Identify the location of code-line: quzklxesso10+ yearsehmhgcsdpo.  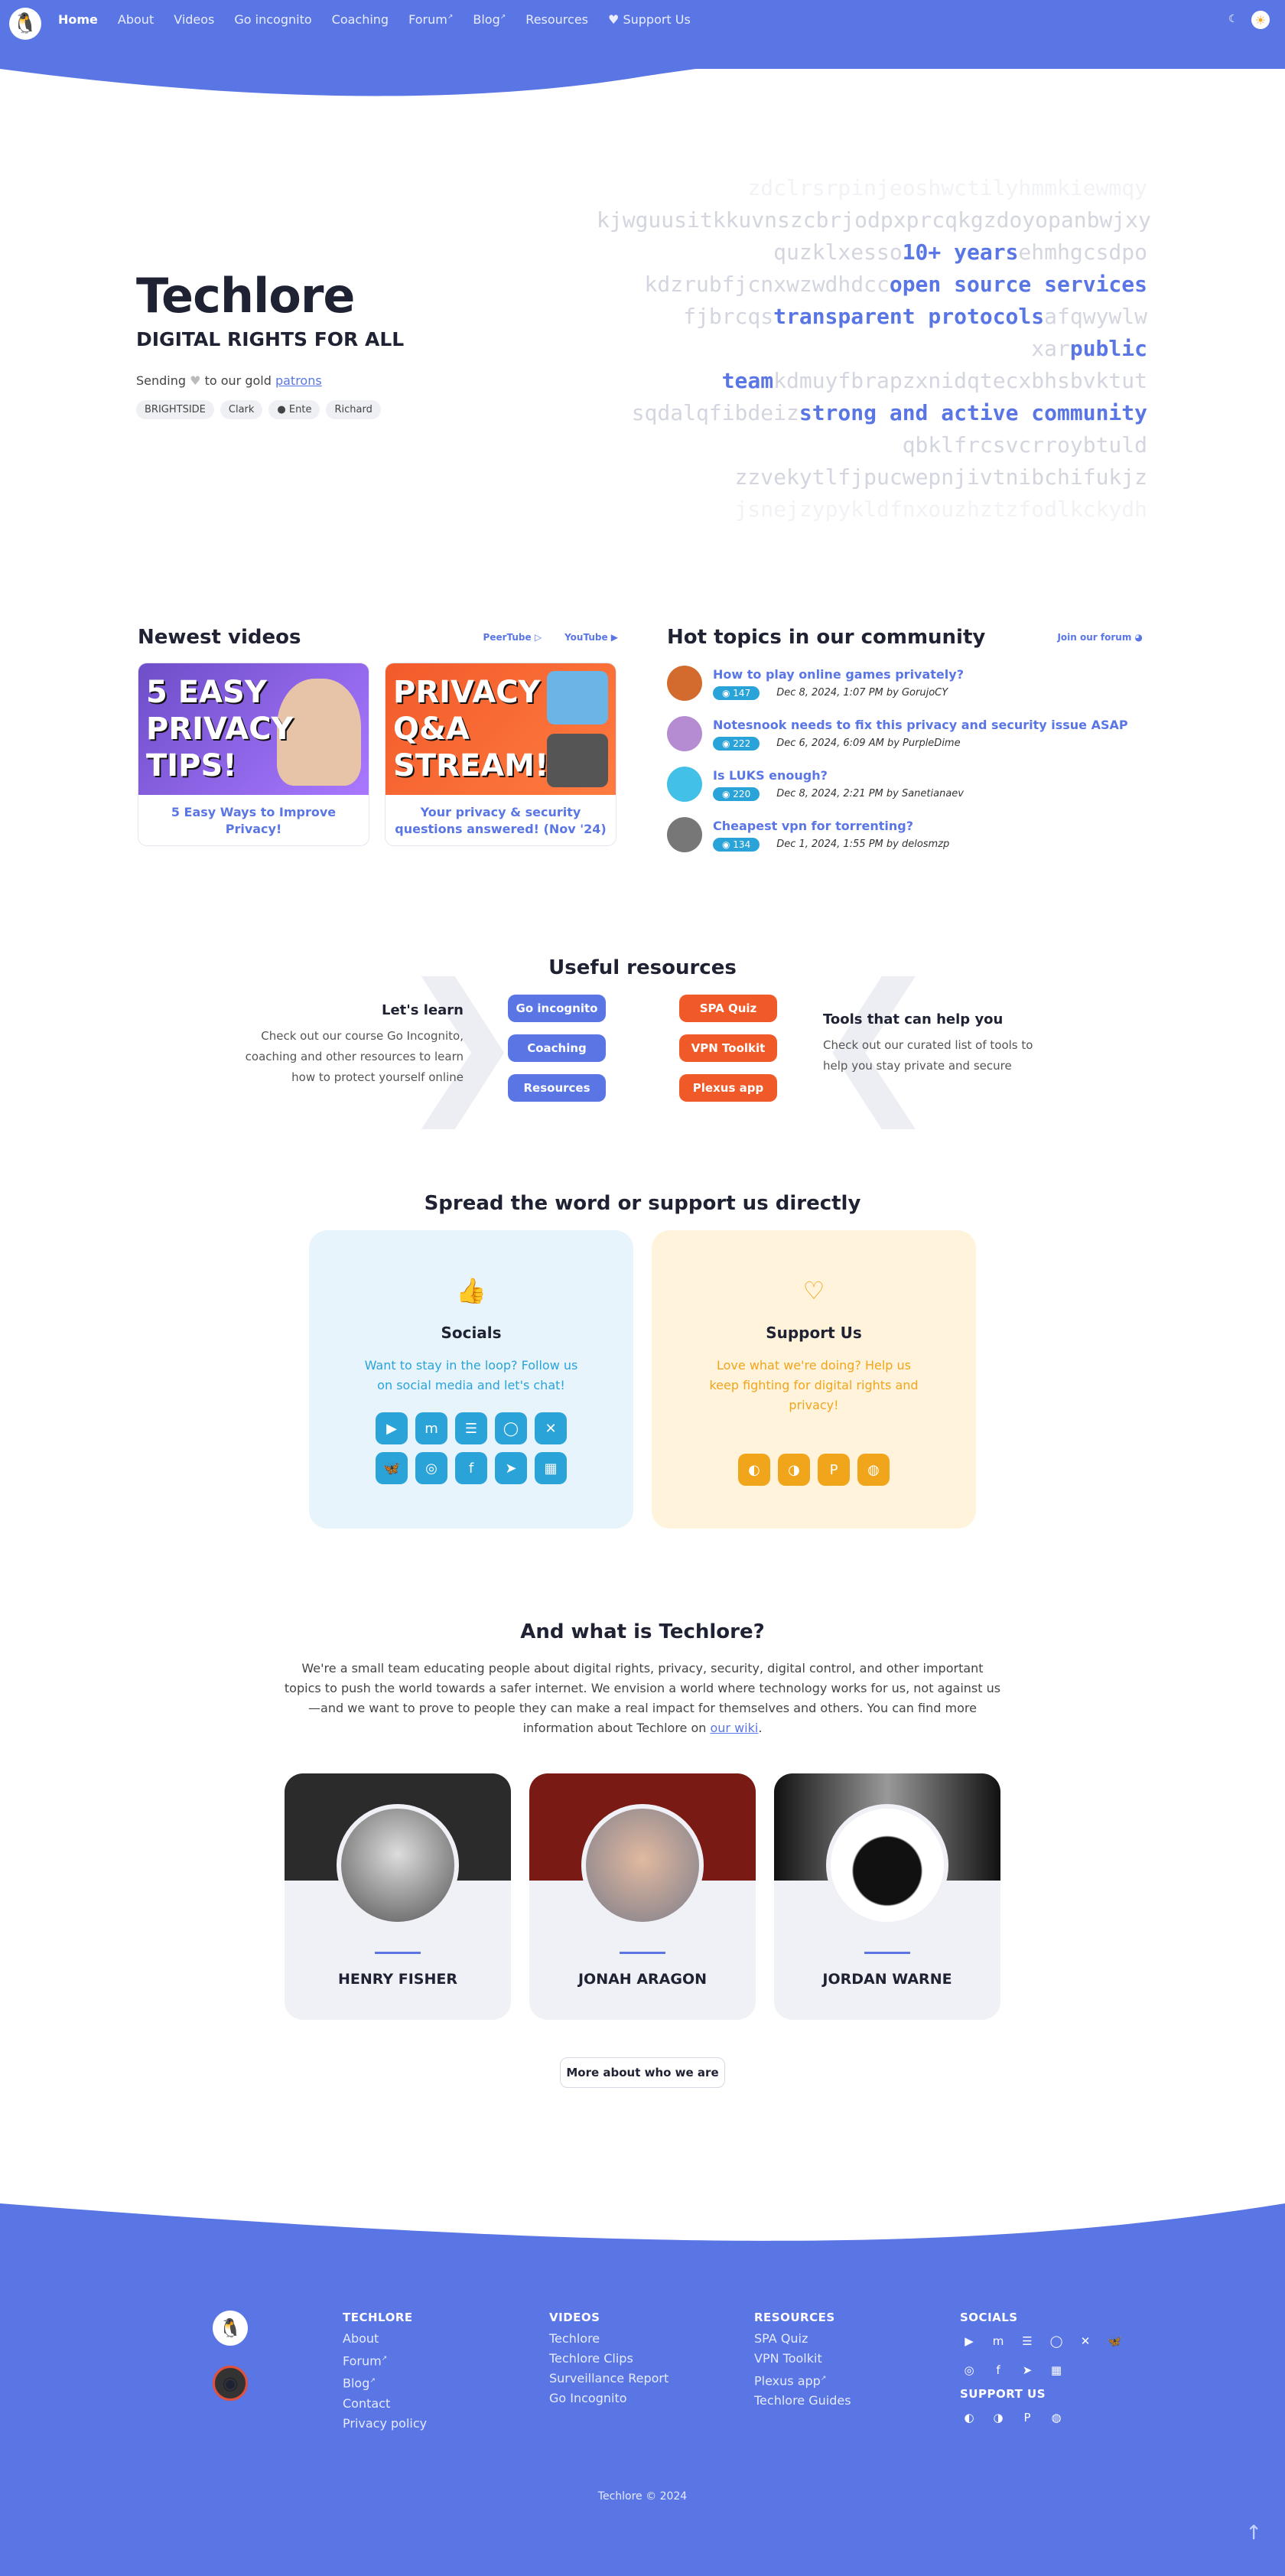
(872, 253).